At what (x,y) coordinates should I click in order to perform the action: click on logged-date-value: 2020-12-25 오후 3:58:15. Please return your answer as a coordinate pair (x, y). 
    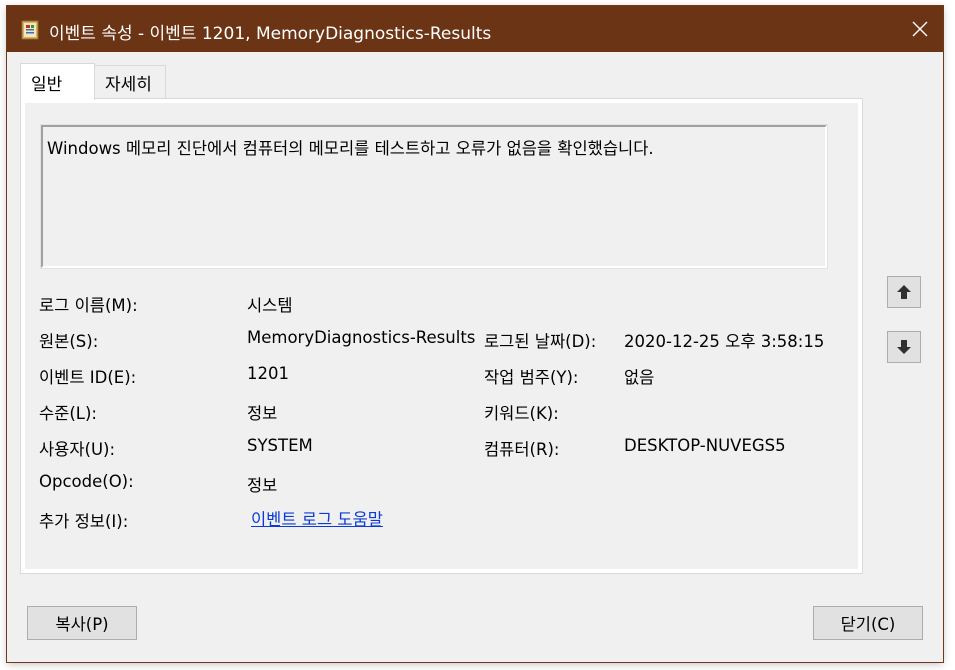
    Looking at the image, I should click on (724, 341).